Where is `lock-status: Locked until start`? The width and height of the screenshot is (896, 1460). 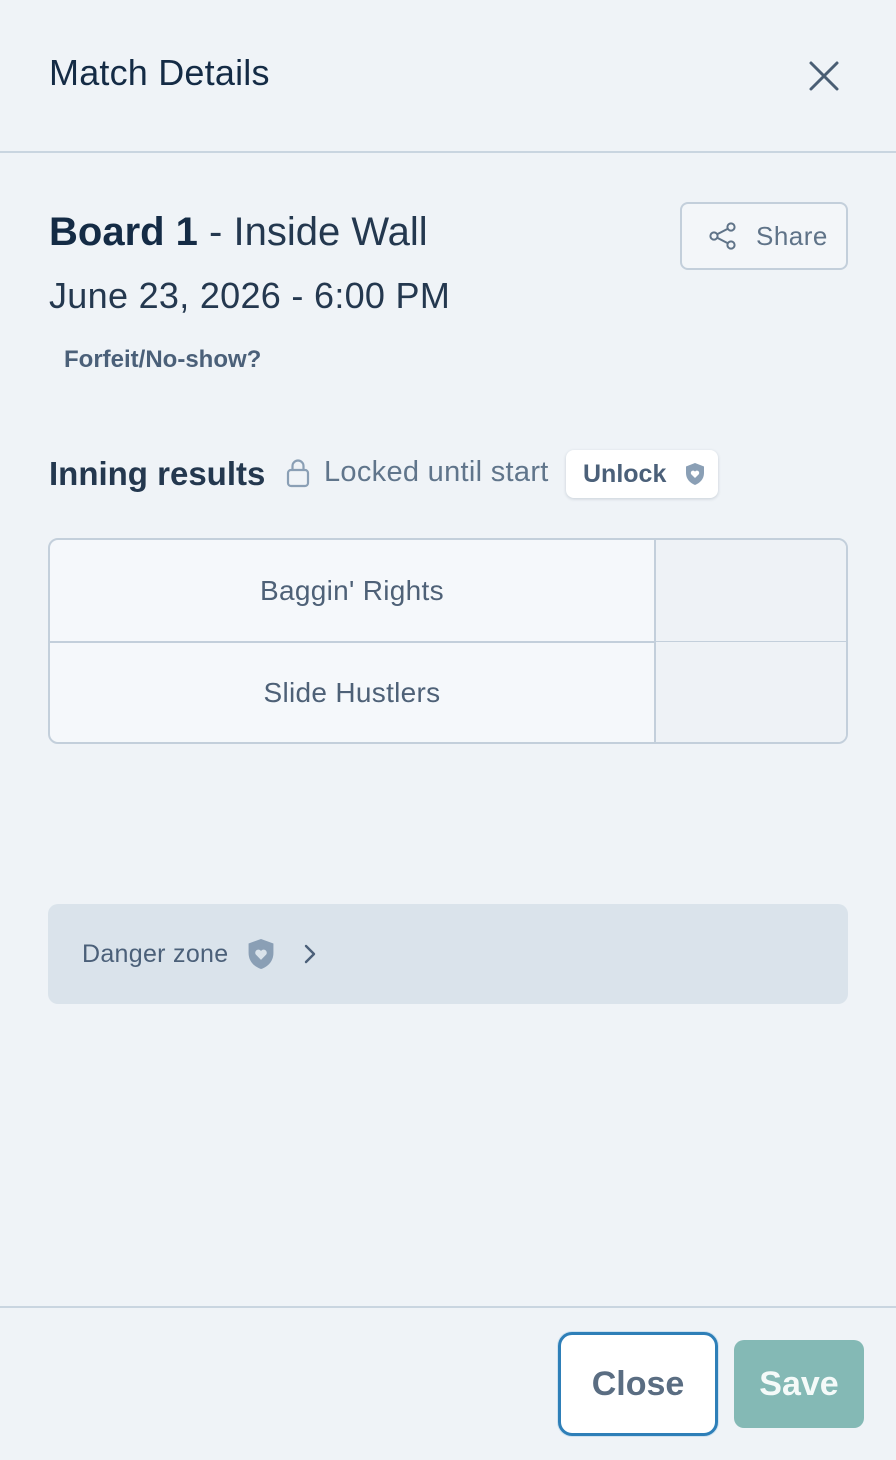 lock-status: Locked until start is located at coordinates (416, 472).